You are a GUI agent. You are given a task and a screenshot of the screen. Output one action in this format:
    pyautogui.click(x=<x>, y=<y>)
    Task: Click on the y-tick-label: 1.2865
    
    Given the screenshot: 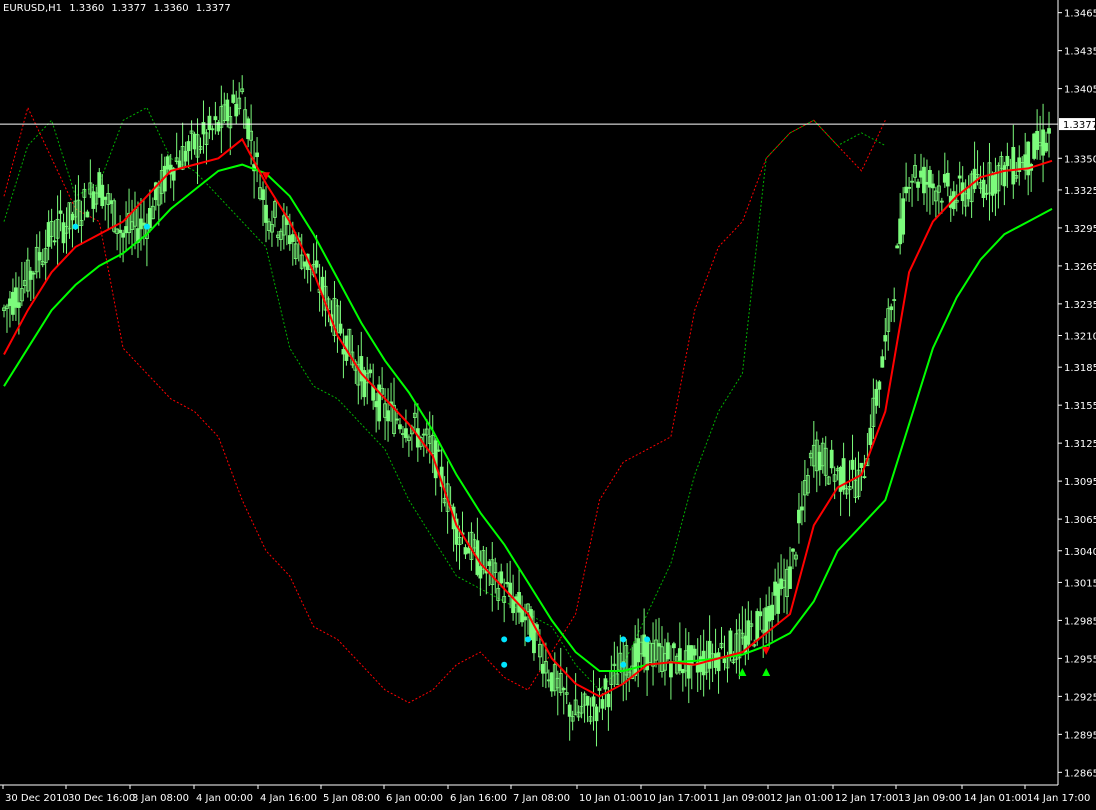 What is the action you would take?
    pyautogui.click(x=1080, y=773)
    